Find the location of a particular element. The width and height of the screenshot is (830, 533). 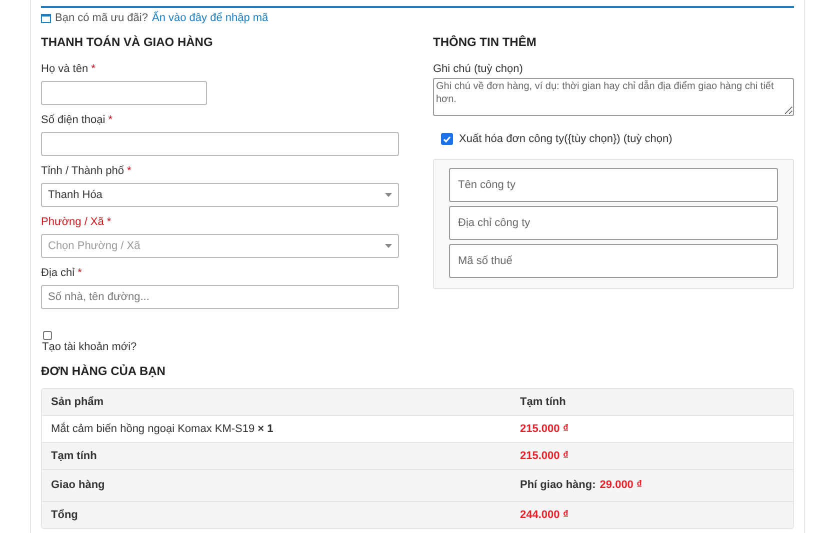

shipping-label: Phí giao hàng: is located at coordinates (558, 486).